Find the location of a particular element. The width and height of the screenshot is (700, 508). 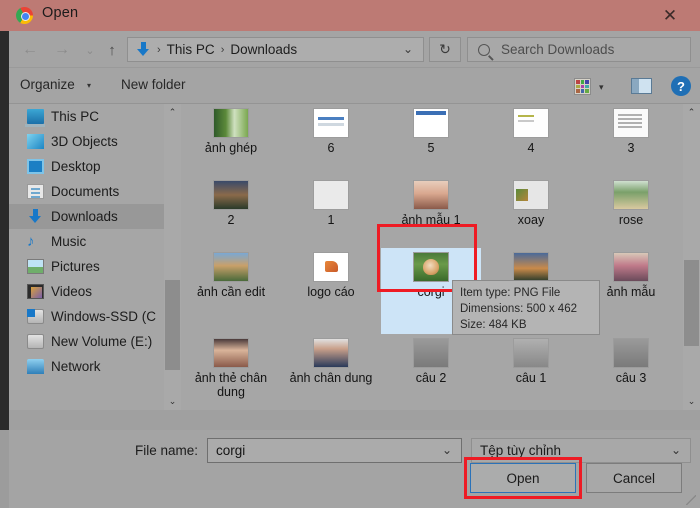

file-item: ảnh ghép is located at coordinates (231, 140).